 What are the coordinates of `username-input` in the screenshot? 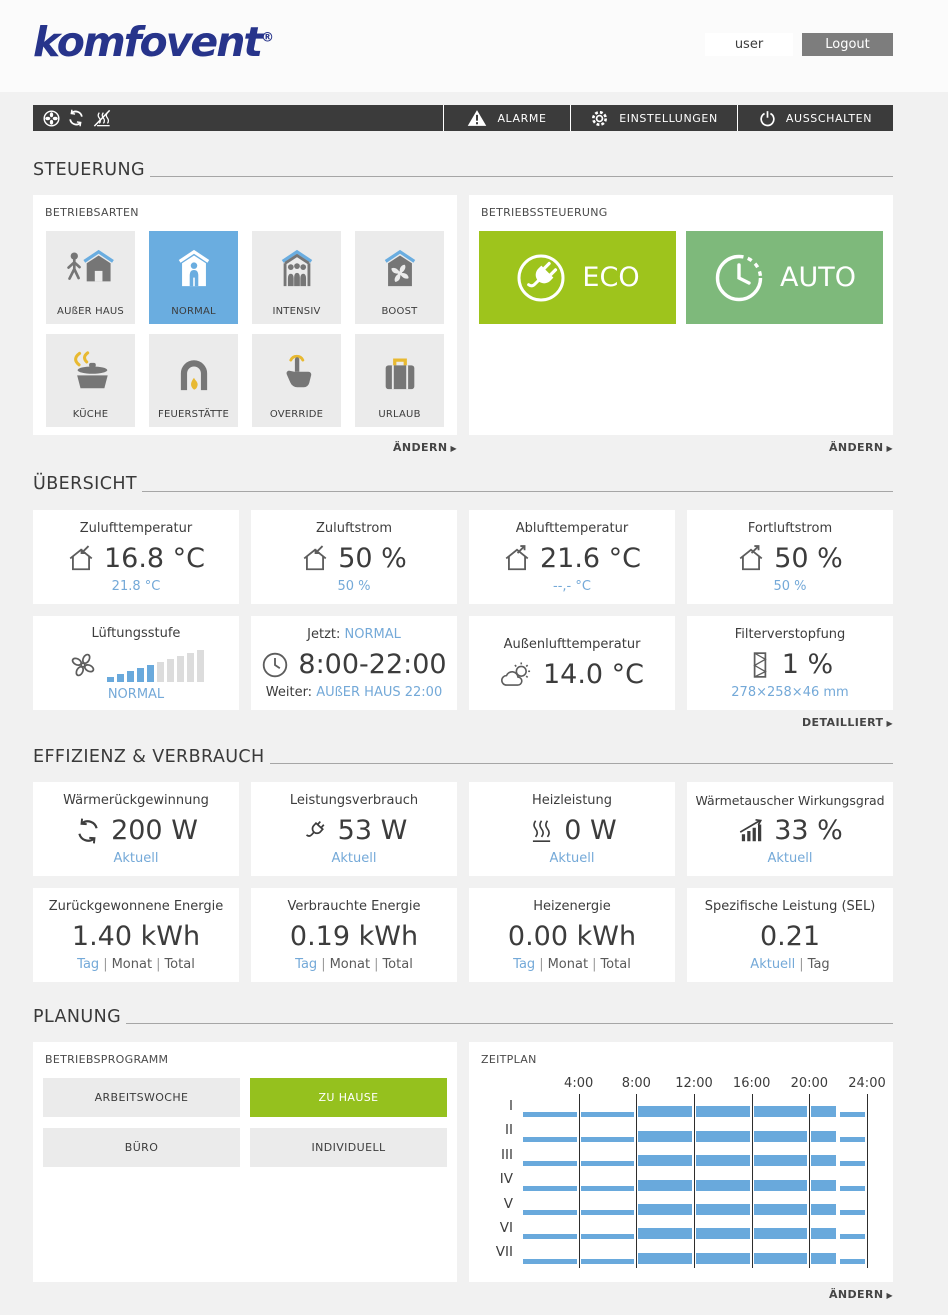 It's located at (749, 44).